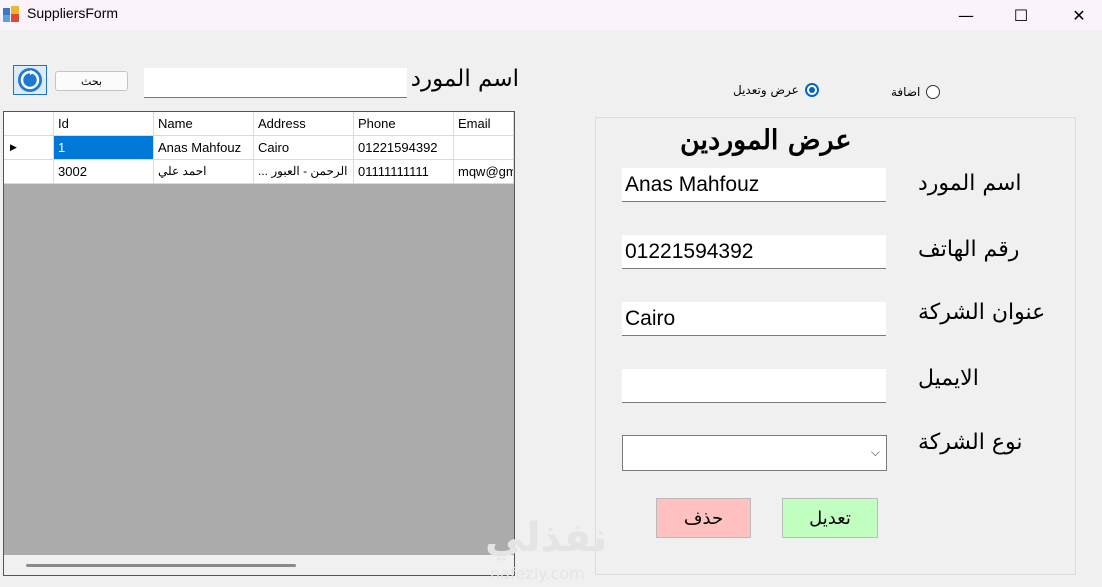  What do you see at coordinates (754, 386) in the screenshot?
I see `email-field` at bounding box center [754, 386].